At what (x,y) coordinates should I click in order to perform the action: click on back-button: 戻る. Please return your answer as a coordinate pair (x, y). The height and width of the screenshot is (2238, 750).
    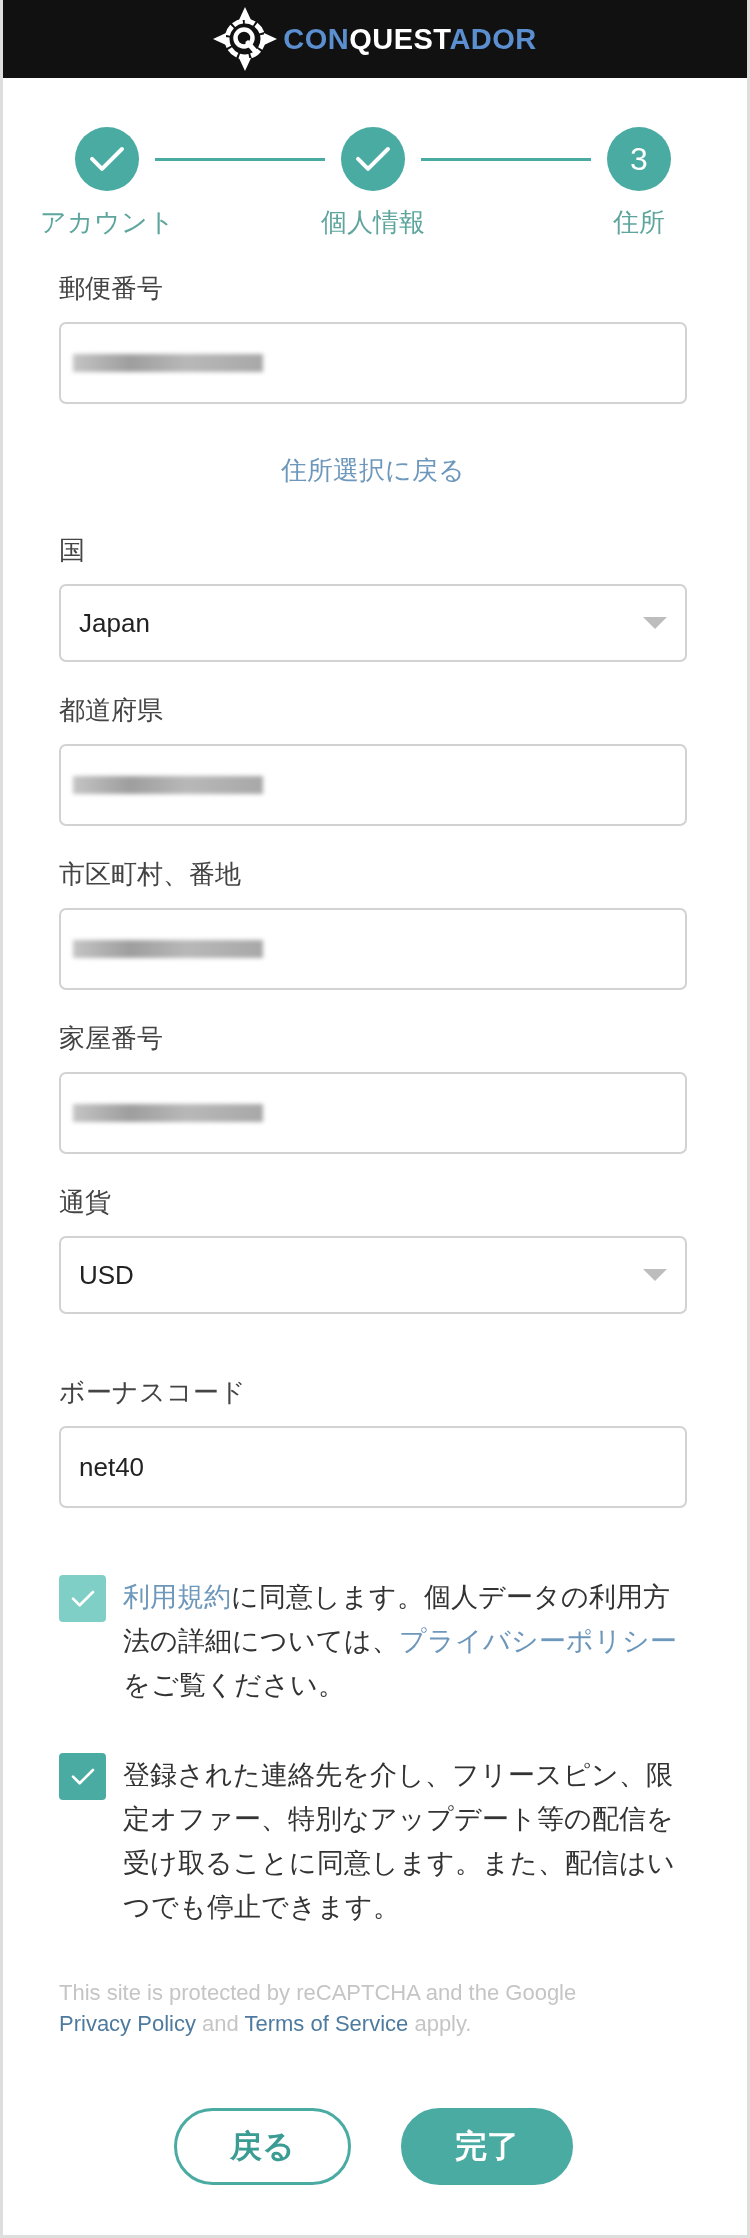
    Looking at the image, I should click on (262, 2146).